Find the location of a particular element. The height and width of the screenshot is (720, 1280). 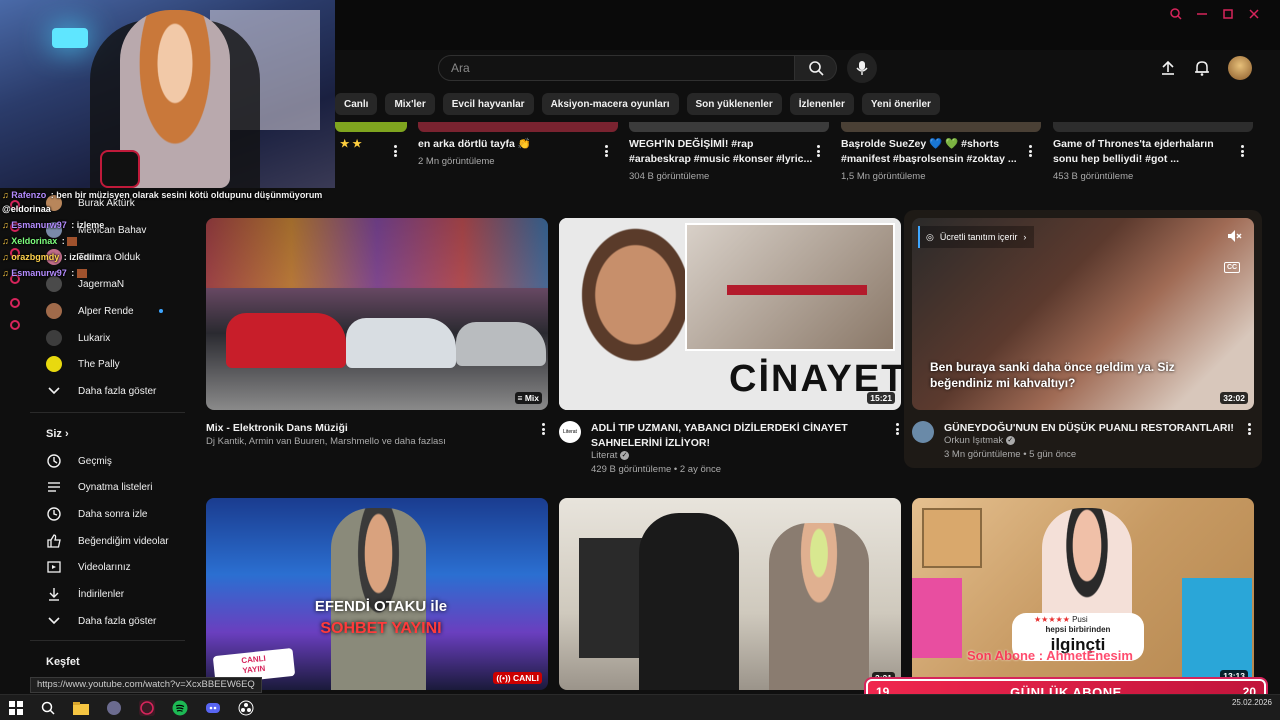

chip-live: Canlı is located at coordinates (356, 104).